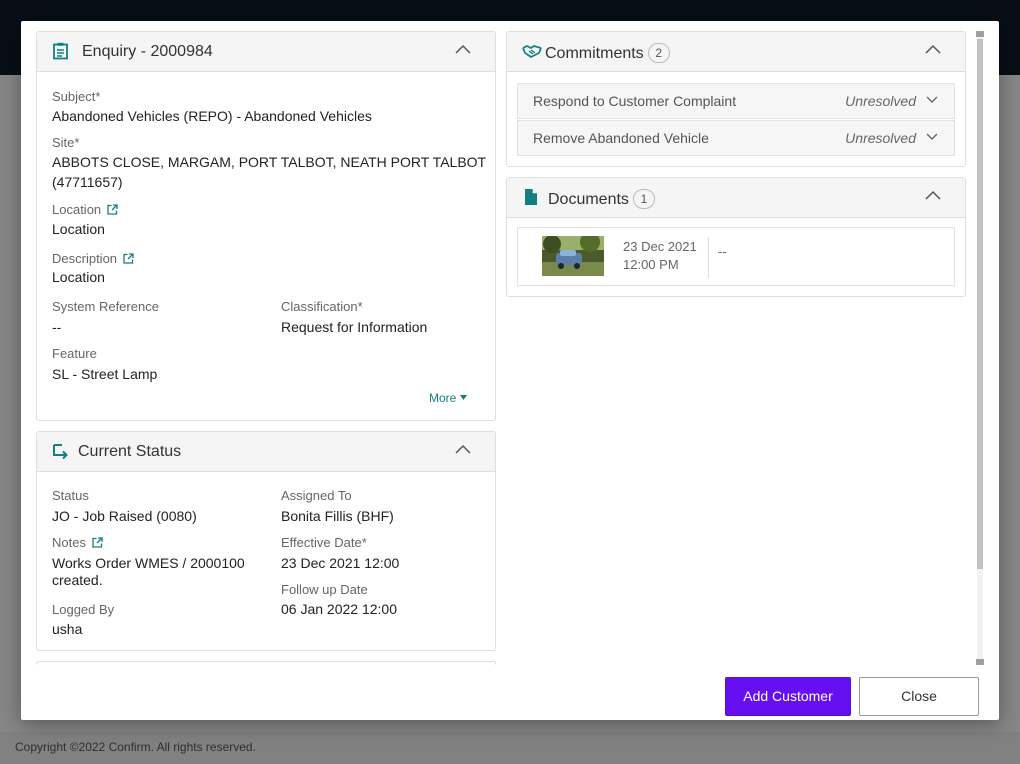 The height and width of the screenshot is (764, 1020). What do you see at coordinates (78, 229) in the screenshot?
I see `location-value: Location` at bounding box center [78, 229].